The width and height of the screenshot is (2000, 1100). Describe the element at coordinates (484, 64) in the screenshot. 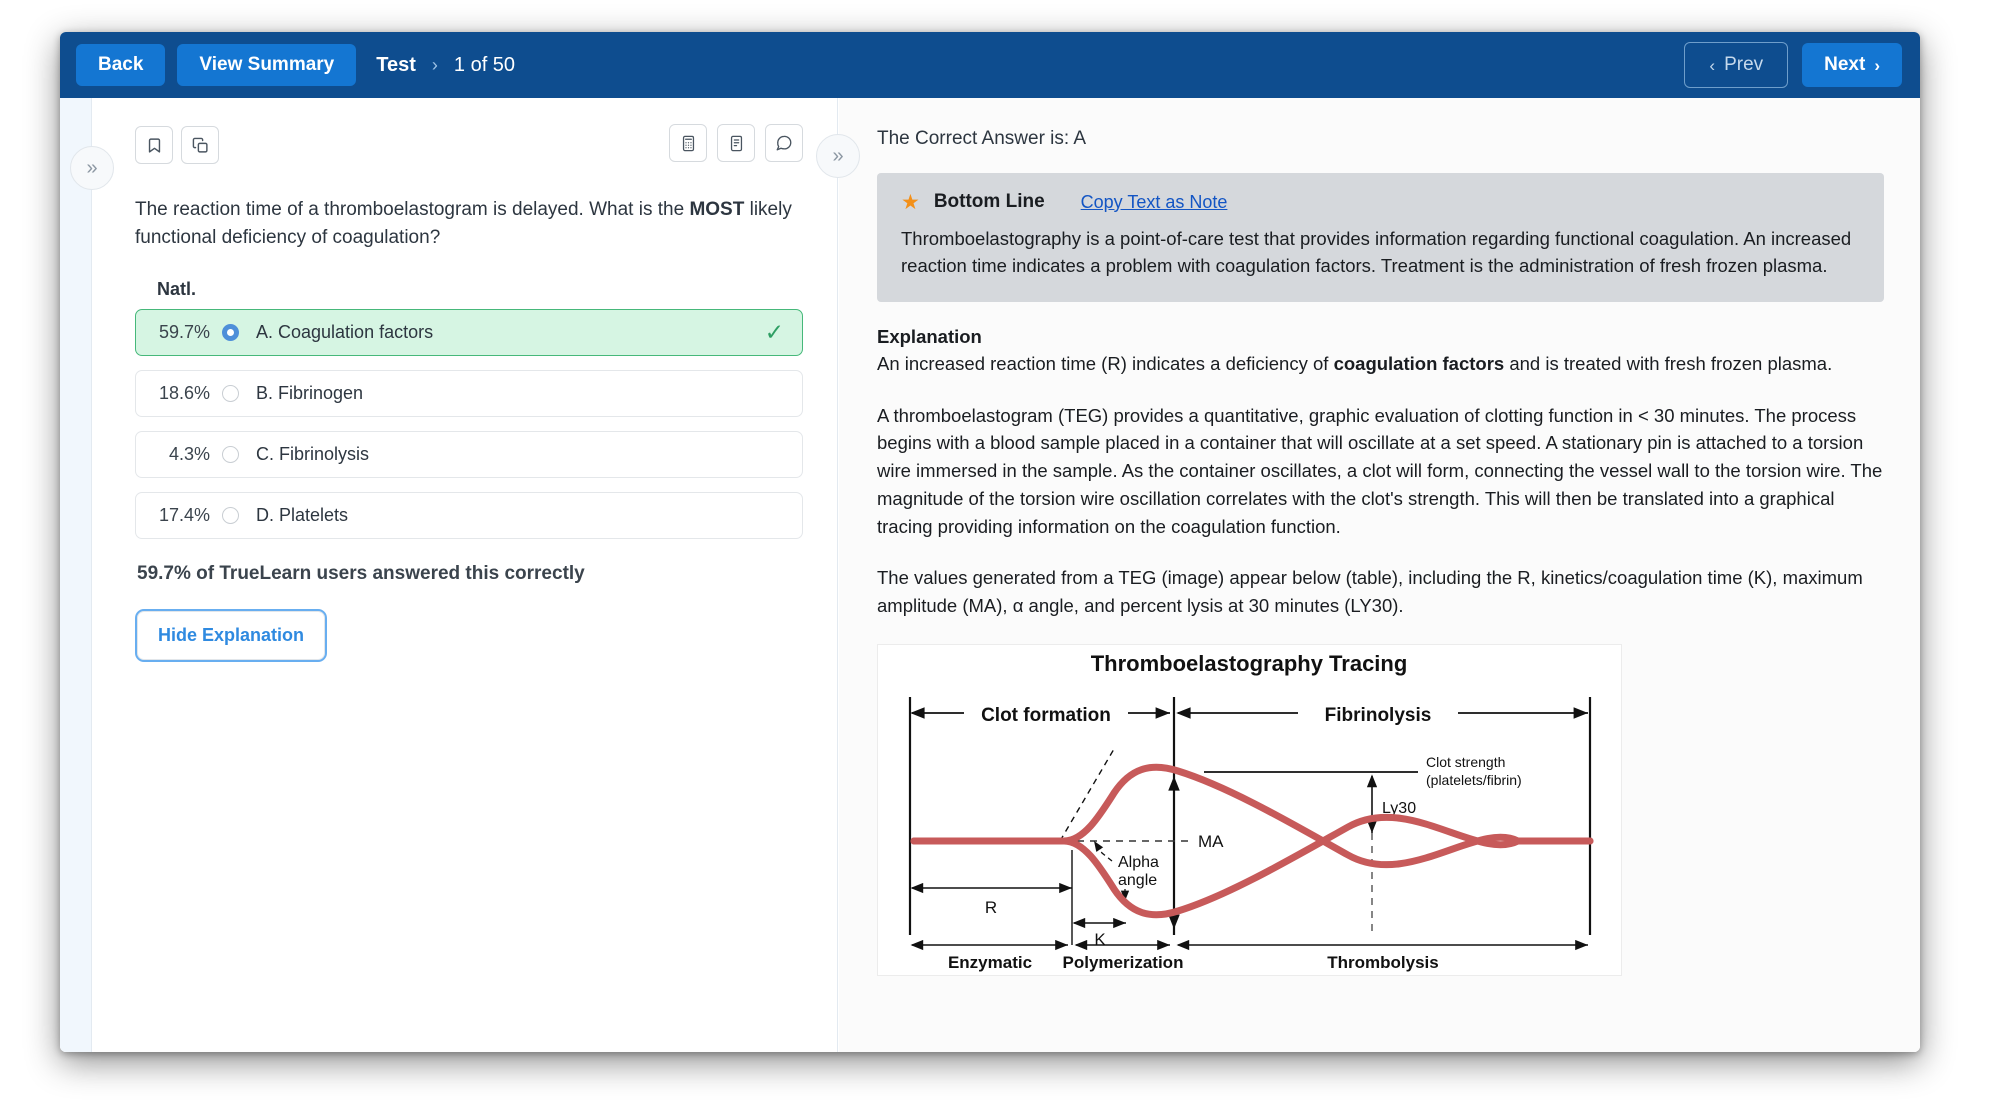

I see `breadcrumb-question-count: 1 of 50` at that location.